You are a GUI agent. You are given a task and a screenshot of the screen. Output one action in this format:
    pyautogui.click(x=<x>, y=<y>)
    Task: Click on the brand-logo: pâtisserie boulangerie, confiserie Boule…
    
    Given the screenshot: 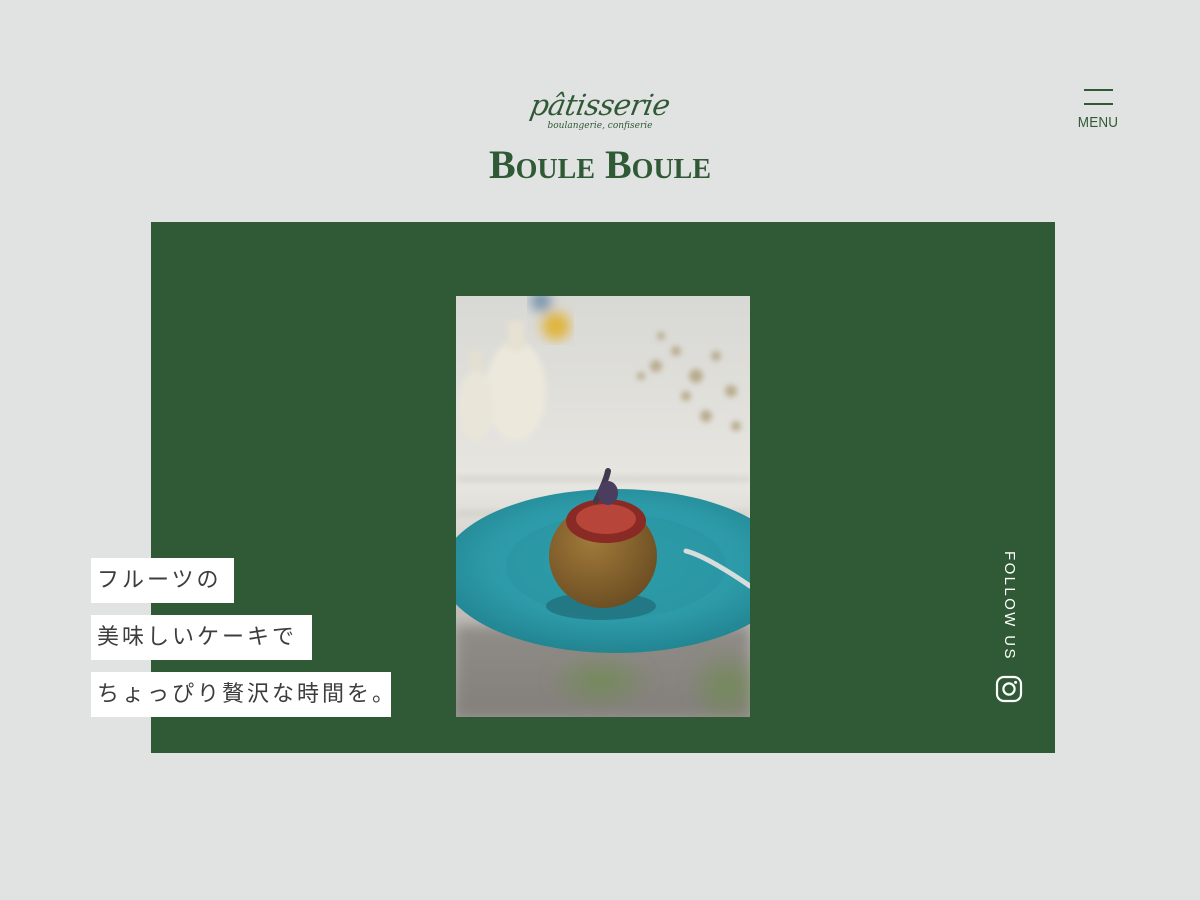 What is the action you would take?
    pyautogui.click(x=600, y=138)
    